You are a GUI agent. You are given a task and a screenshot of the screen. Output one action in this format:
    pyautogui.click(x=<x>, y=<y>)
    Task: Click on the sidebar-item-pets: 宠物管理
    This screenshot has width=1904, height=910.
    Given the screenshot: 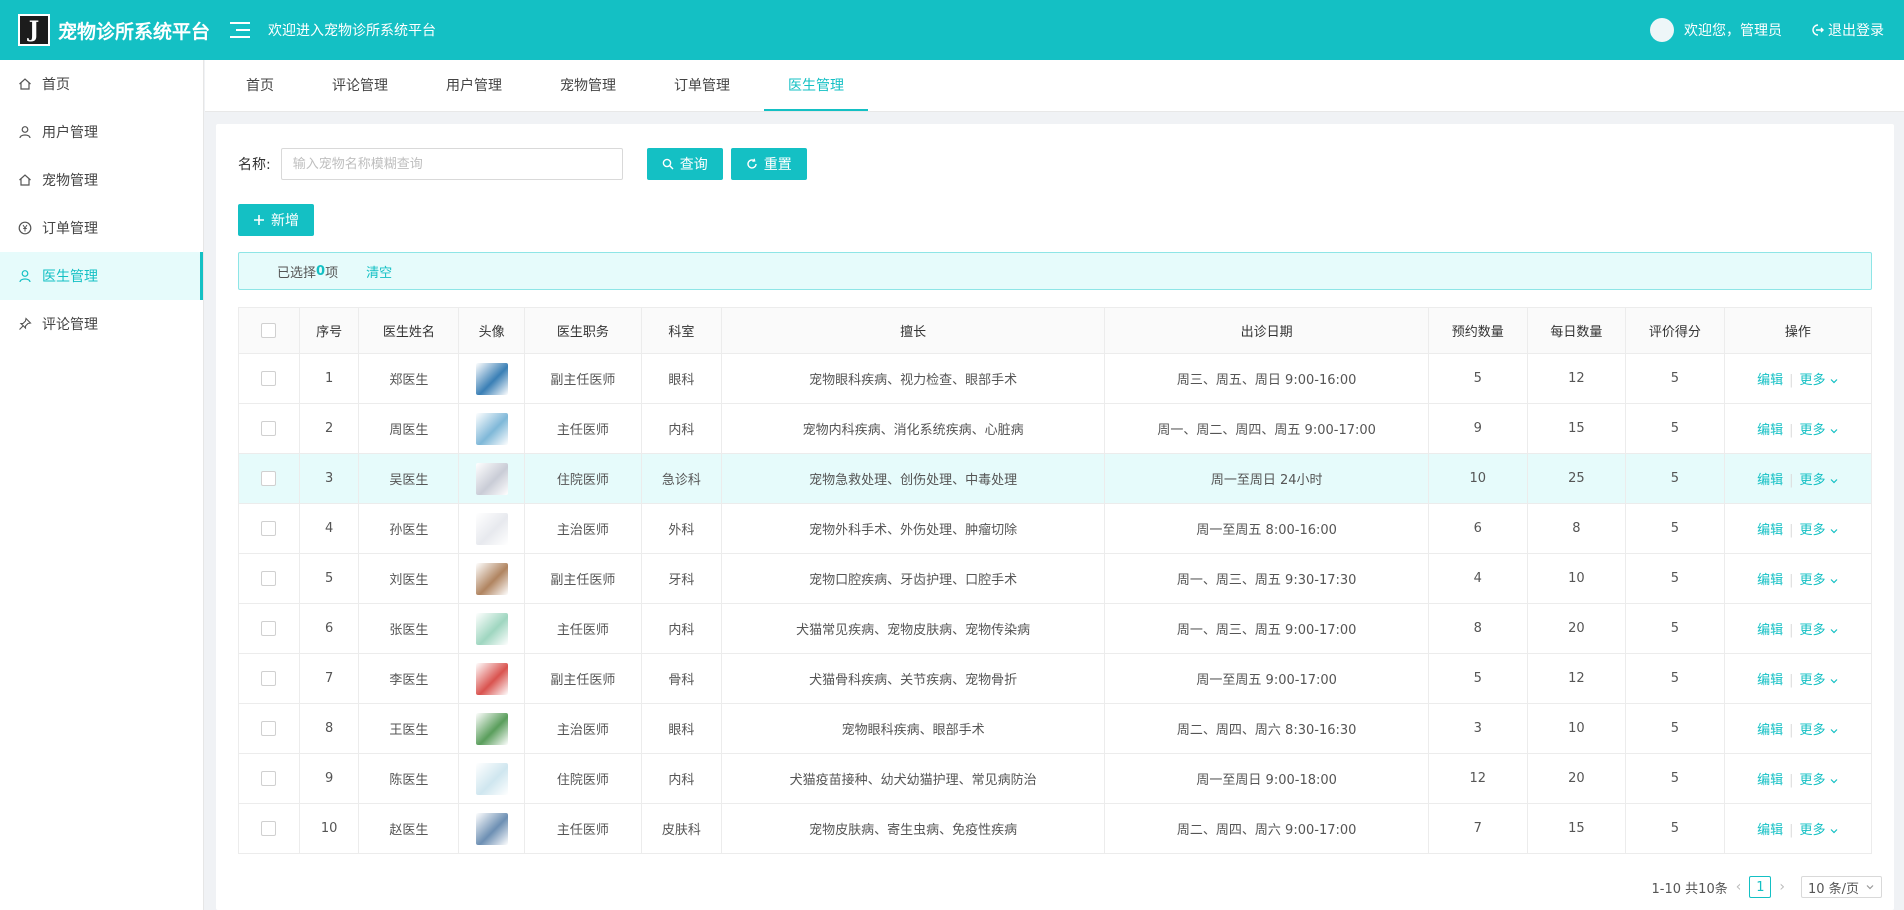 What is the action you would take?
    pyautogui.click(x=101, y=180)
    